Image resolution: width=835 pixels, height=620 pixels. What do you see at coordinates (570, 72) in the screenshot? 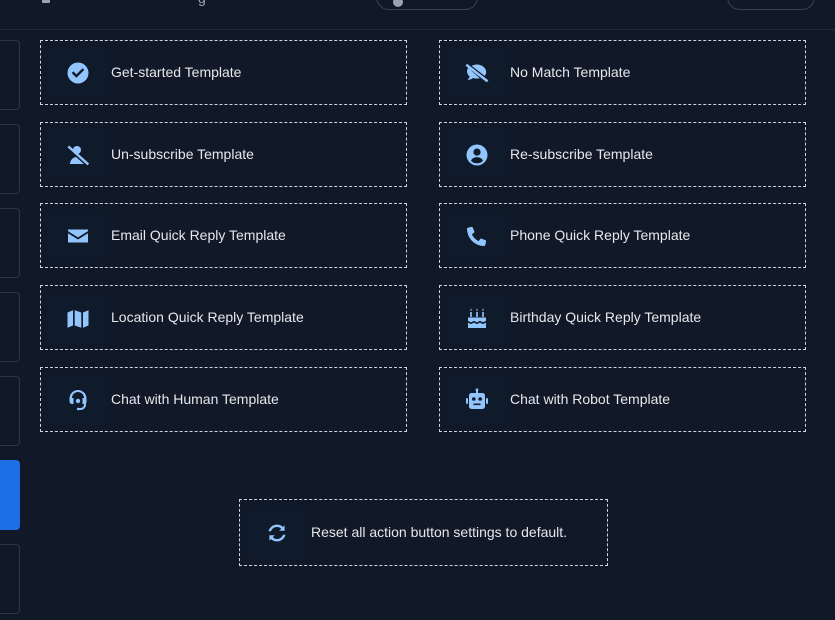
I see `template-label: No Match Template` at bounding box center [570, 72].